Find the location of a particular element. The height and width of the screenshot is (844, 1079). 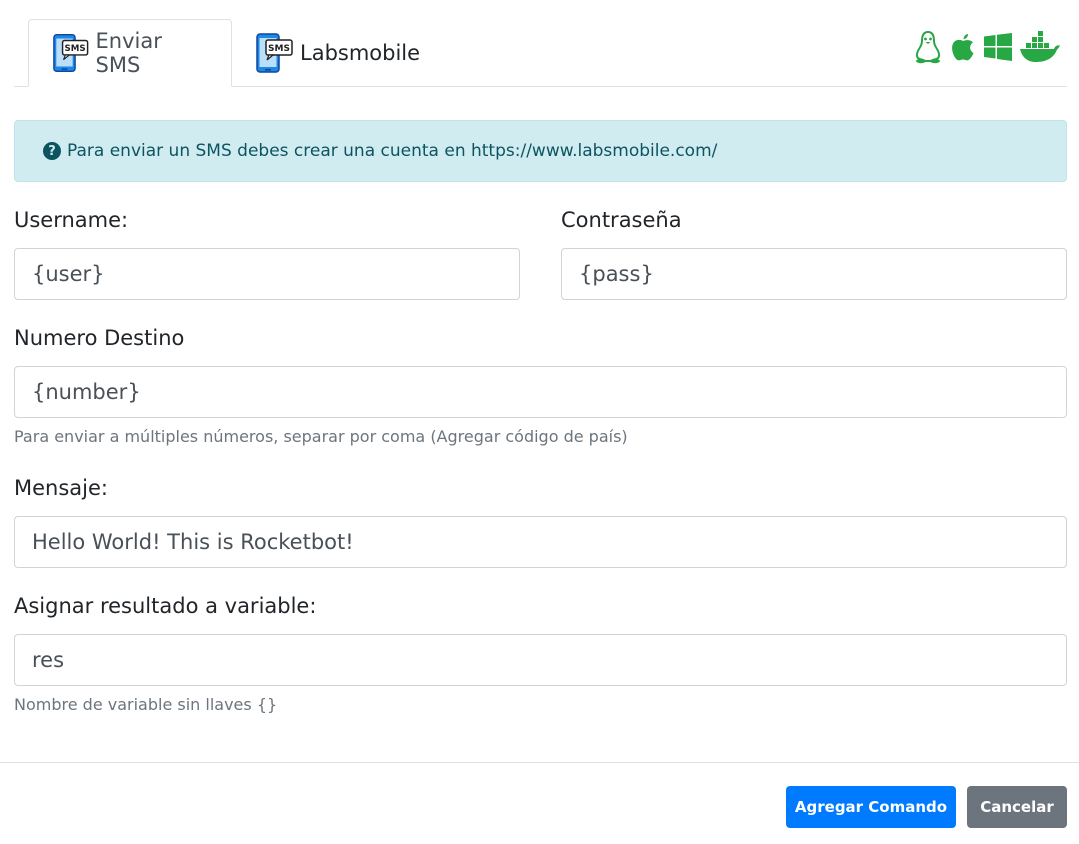

tab-bar: SMS Enviar SMS SMS Labsmobile is located at coordinates (540, 43).